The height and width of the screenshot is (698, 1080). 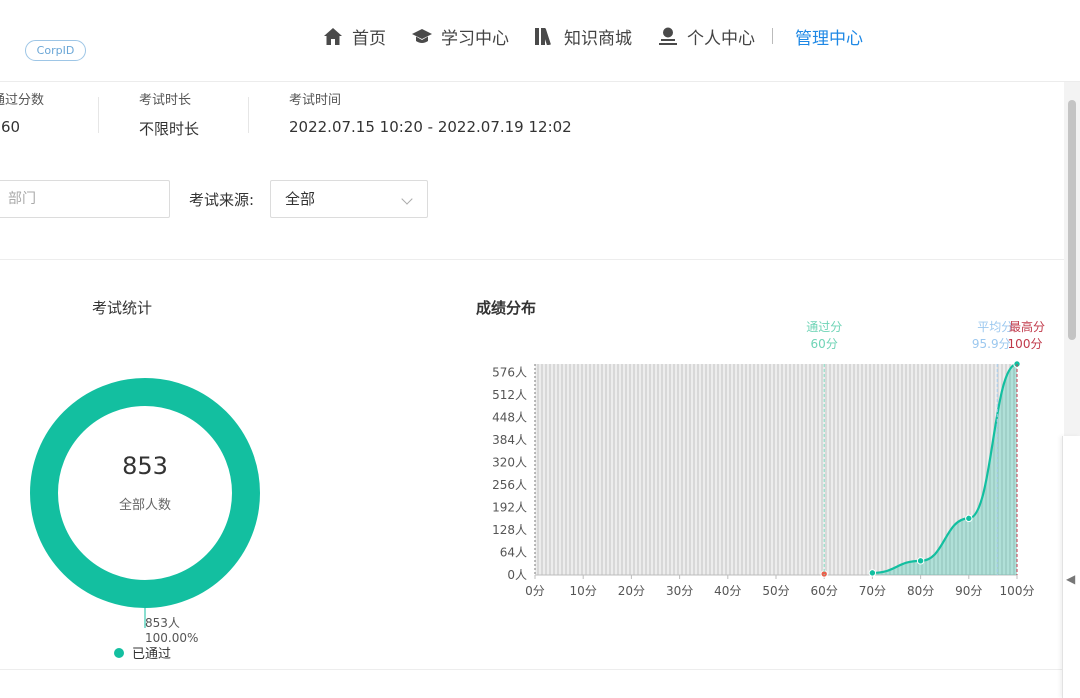 I want to click on exam-source-label: 考试来源:, so click(x=222, y=200).